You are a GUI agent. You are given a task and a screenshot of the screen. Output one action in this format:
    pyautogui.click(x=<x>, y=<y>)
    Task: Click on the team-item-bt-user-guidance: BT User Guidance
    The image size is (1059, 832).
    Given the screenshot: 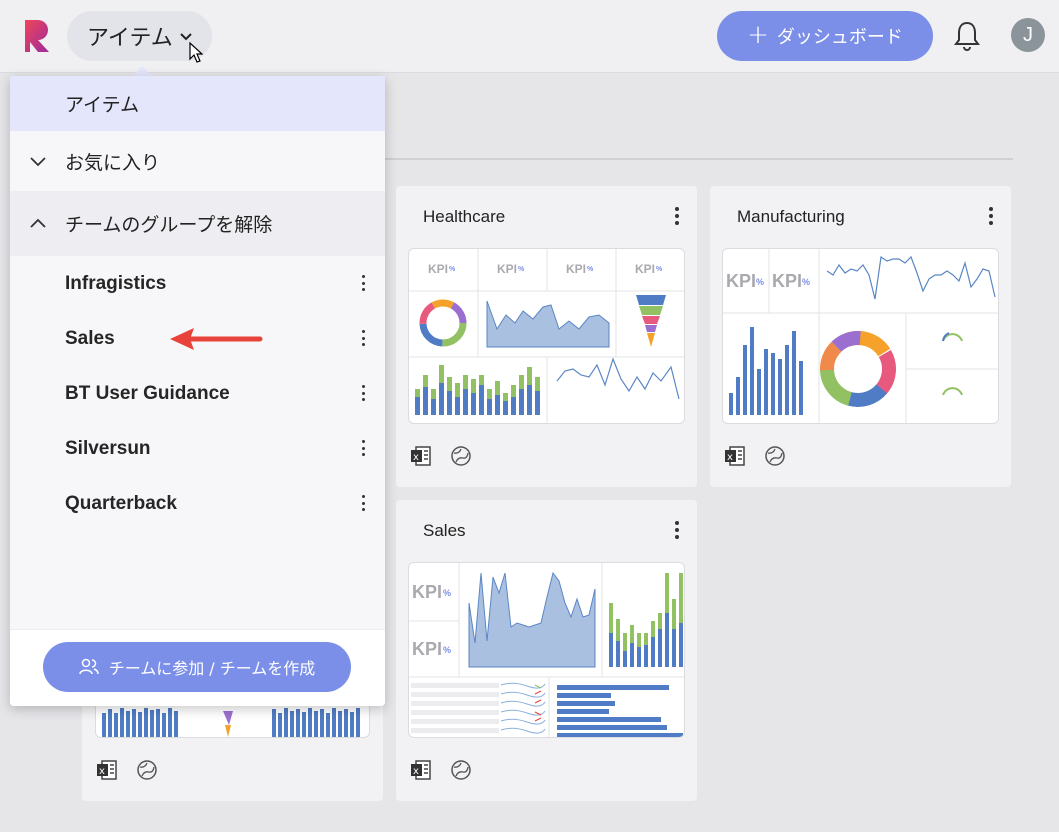 What is the action you would take?
    pyautogui.click(x=197, y=393)
    